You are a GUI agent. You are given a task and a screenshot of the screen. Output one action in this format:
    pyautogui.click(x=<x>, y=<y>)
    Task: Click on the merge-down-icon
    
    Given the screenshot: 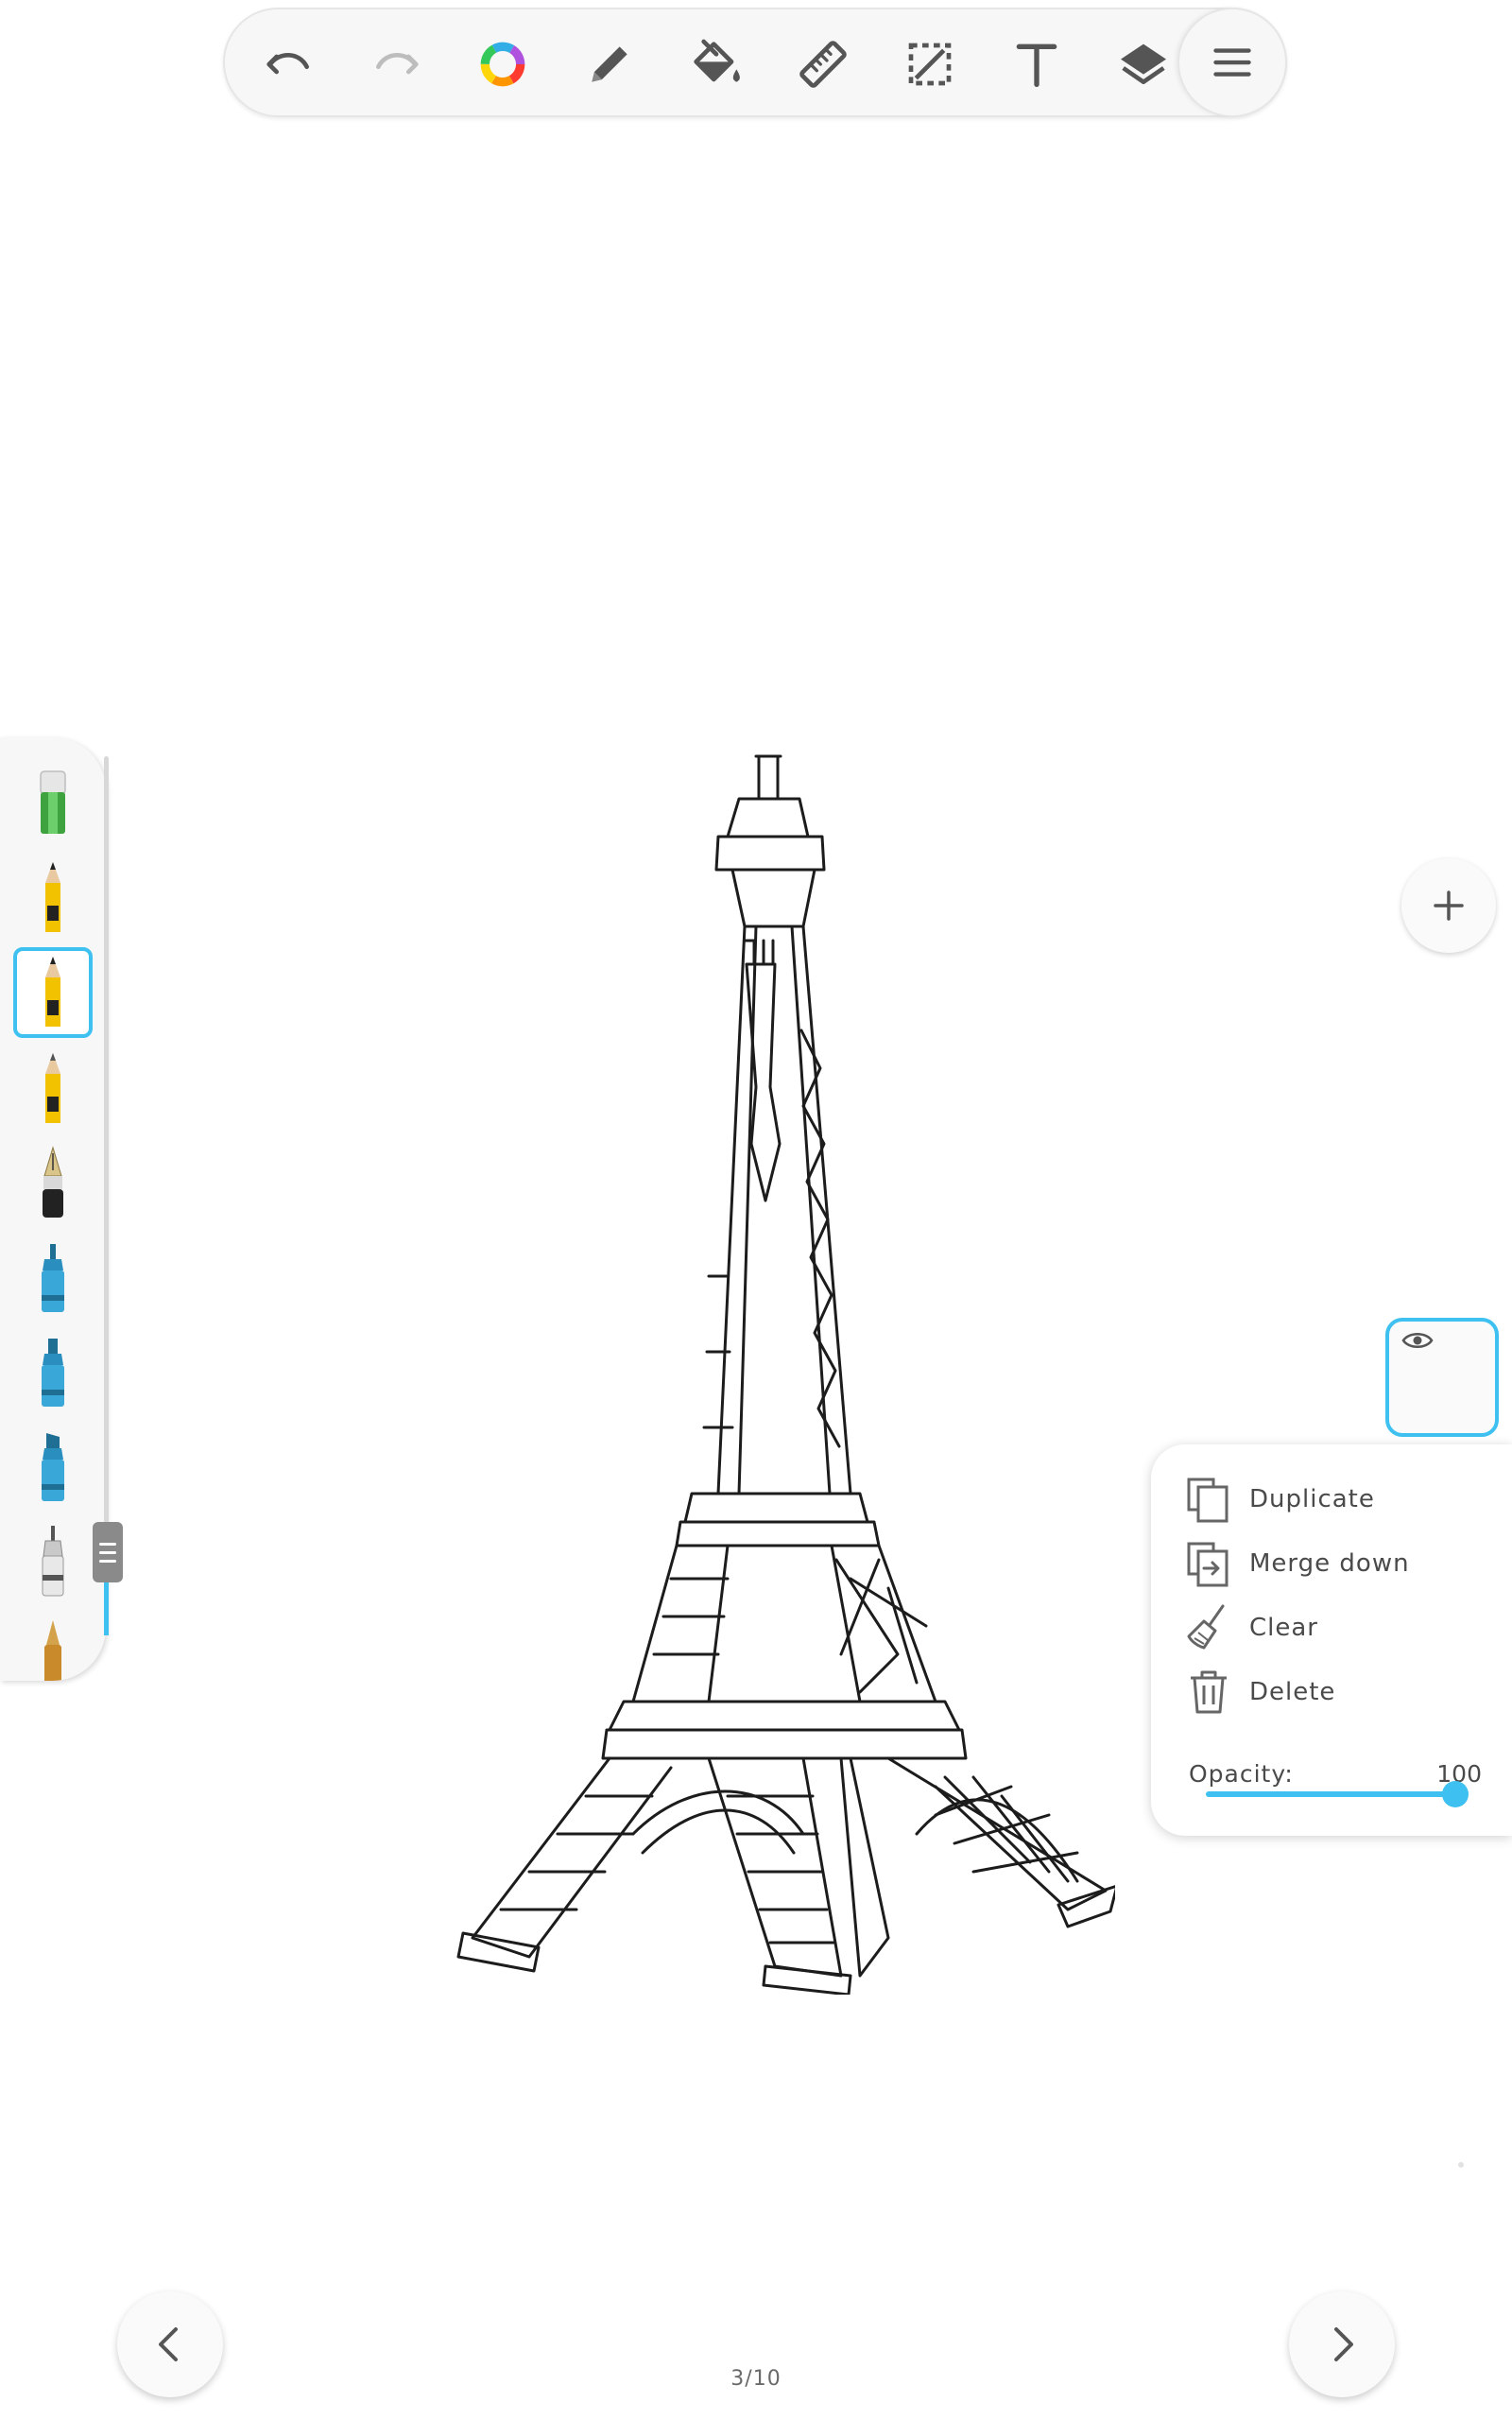 What is the action you would take?
    pyautogui.click(x=1207, y=1565)
    